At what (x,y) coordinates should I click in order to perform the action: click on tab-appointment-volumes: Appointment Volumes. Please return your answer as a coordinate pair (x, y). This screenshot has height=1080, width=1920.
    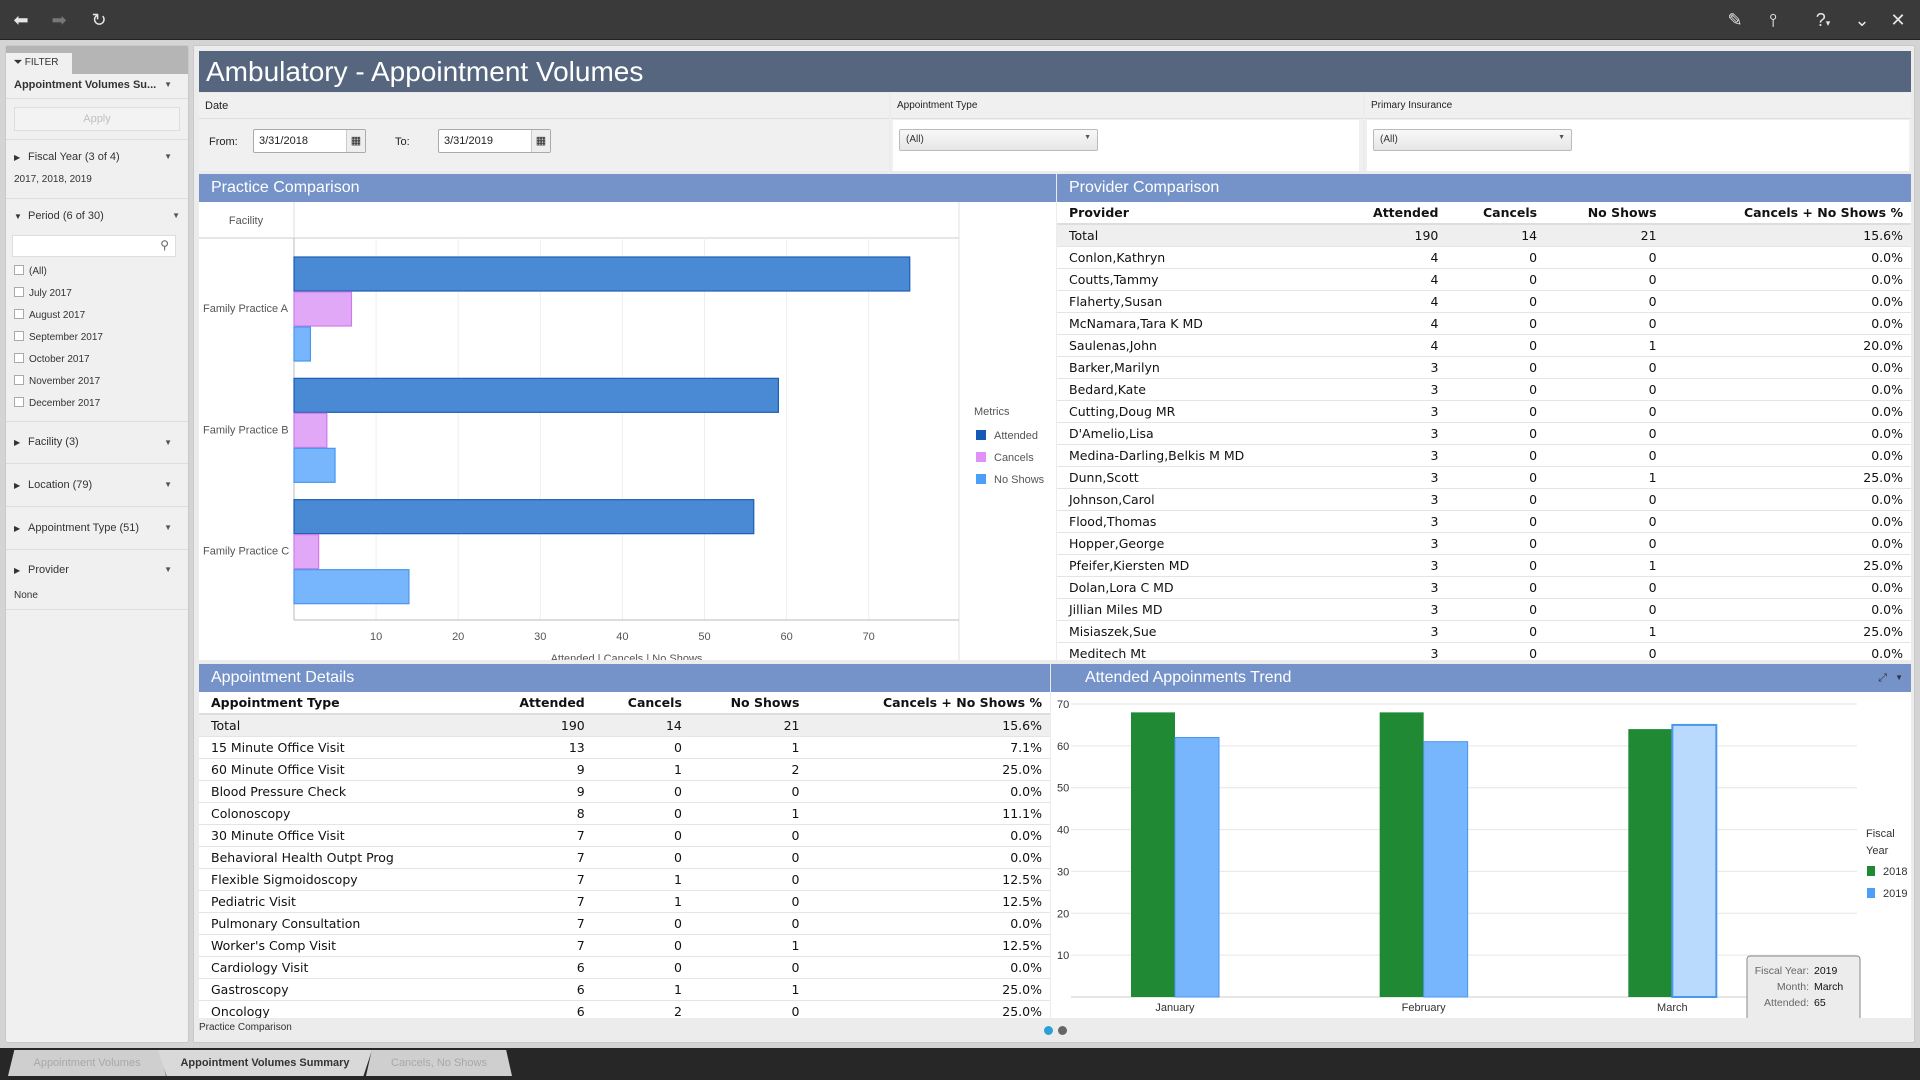
    Looking at the image, I should click on (87, 1063).